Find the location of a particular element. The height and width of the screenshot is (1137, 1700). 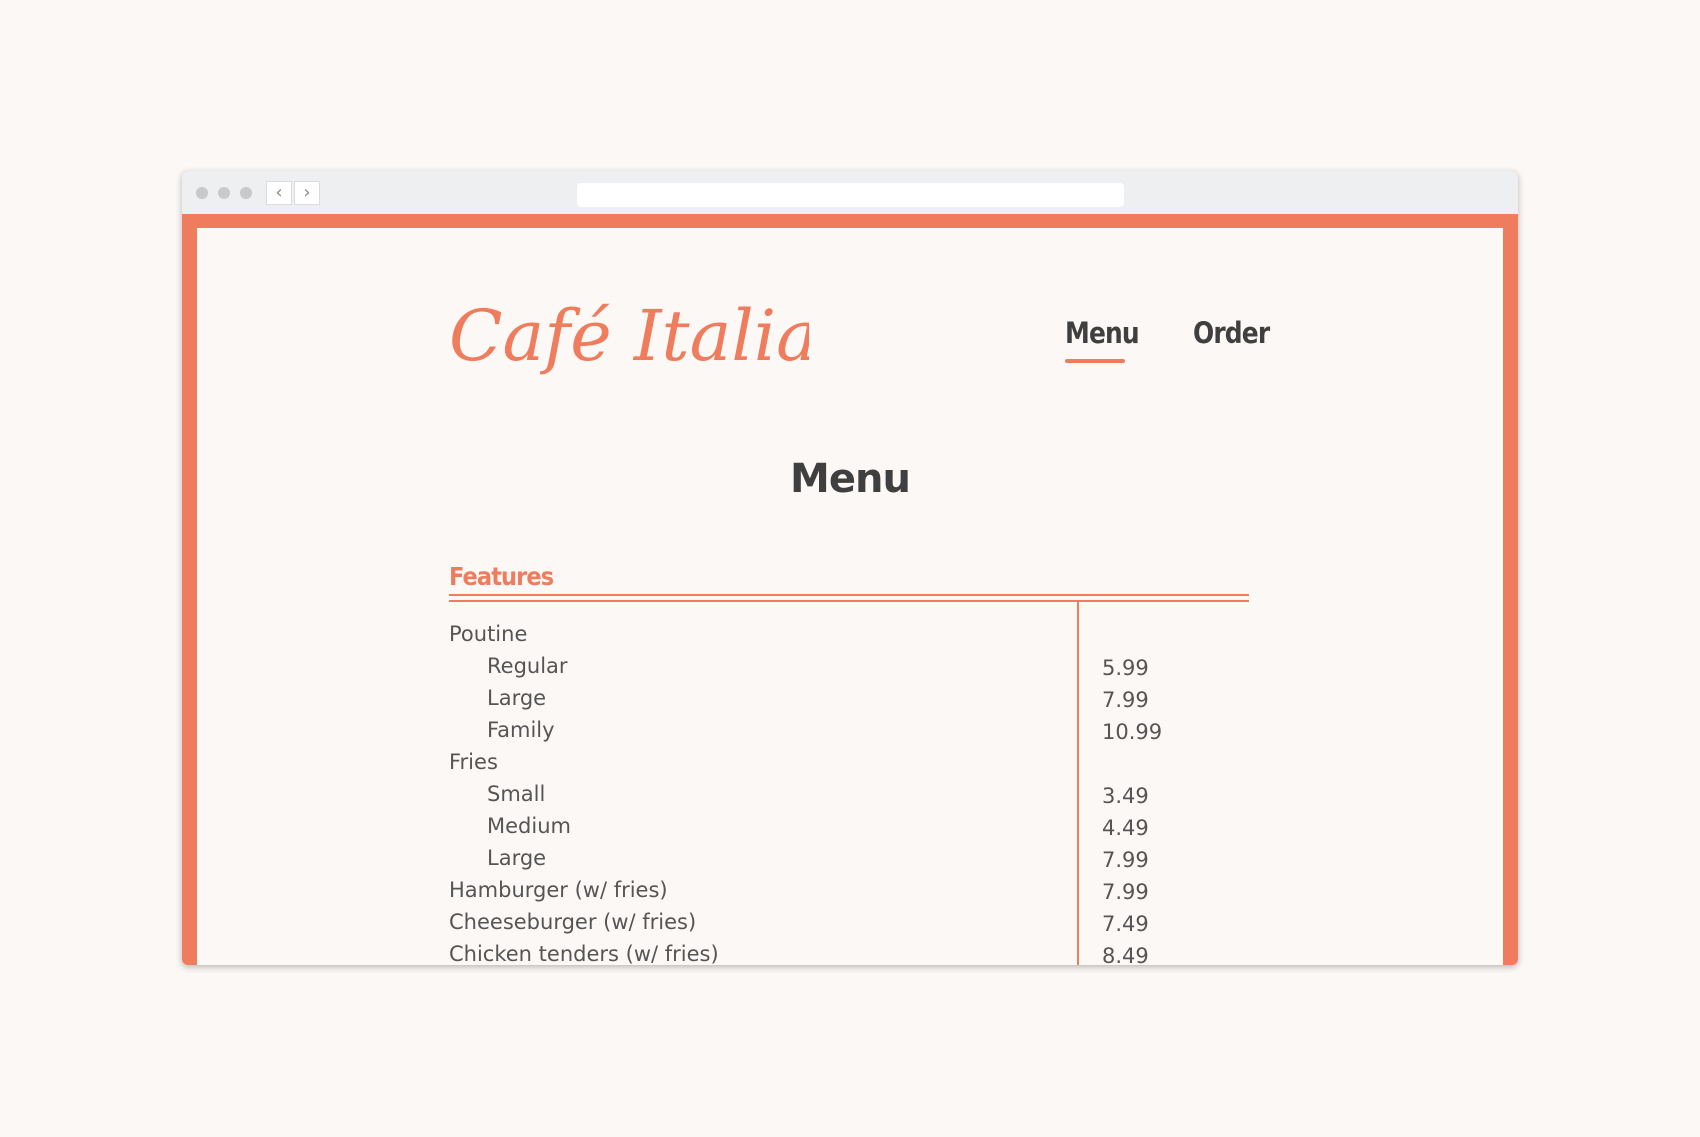

chevron-left-icon: ‹ is located at coordinates (279, 192).